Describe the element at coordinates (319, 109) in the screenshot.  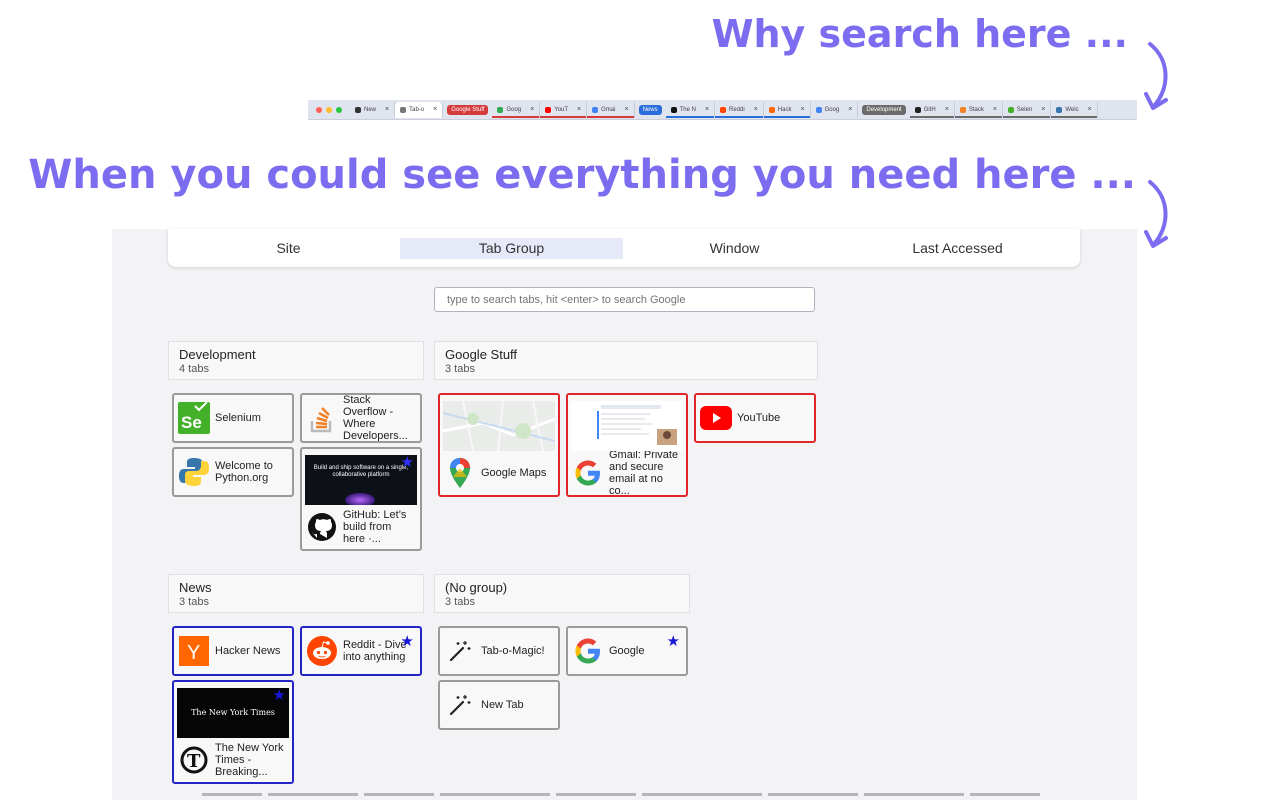
I see `close-dot-icon` at that location.